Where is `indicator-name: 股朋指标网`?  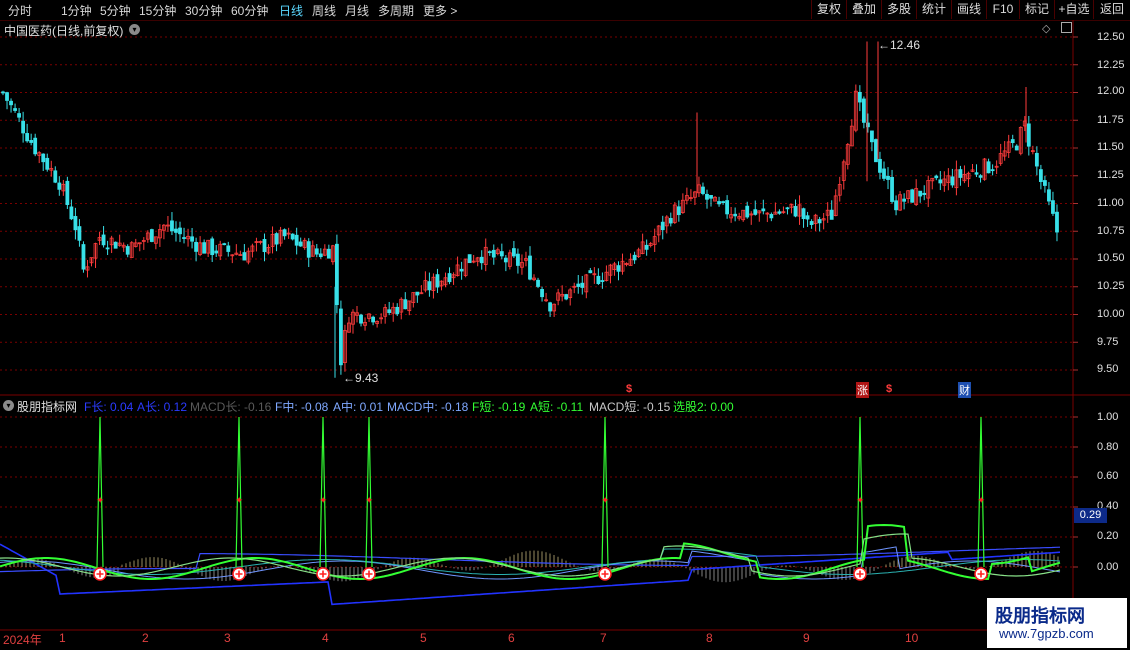 indicator-name: 股朋指标网 is located at coordinates (47, 406).